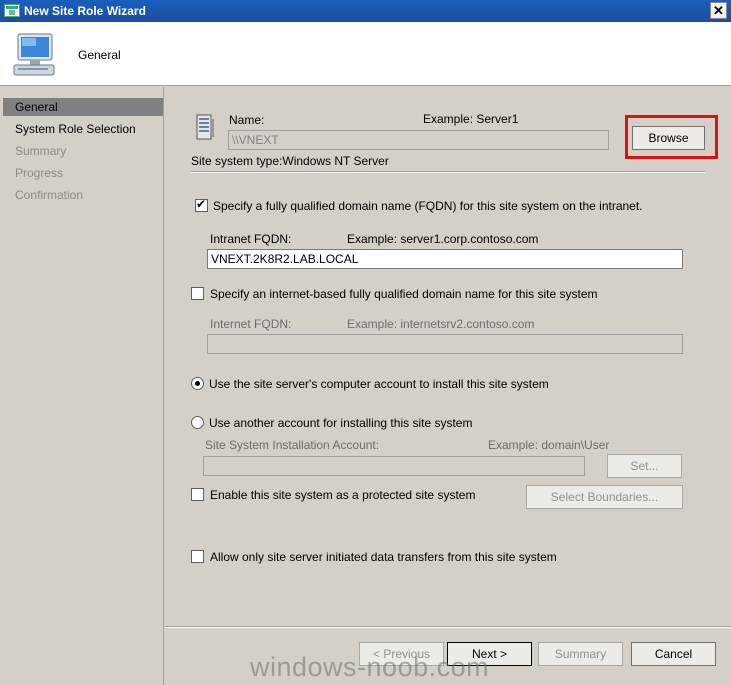 The height and width of the screenshot is (685, 731). I want to click on summary-button: Summary, so click(580, 654).